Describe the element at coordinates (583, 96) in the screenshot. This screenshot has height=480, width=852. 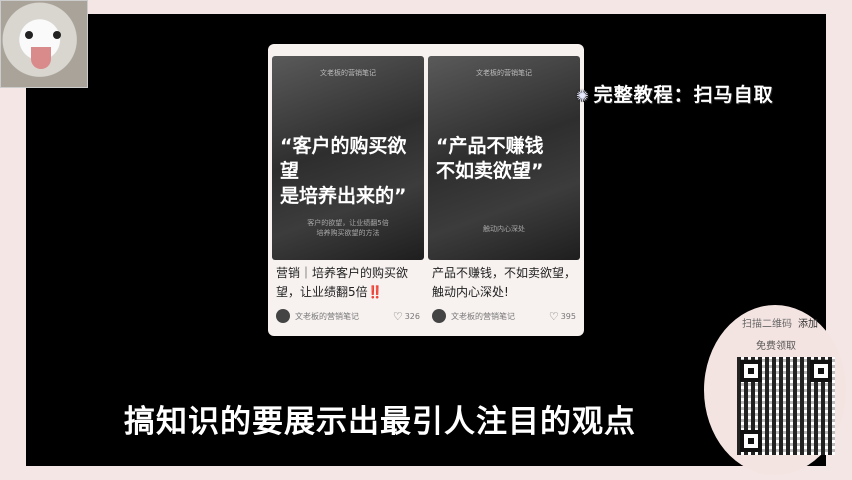
I see `fire-icon: ✺` at that location.